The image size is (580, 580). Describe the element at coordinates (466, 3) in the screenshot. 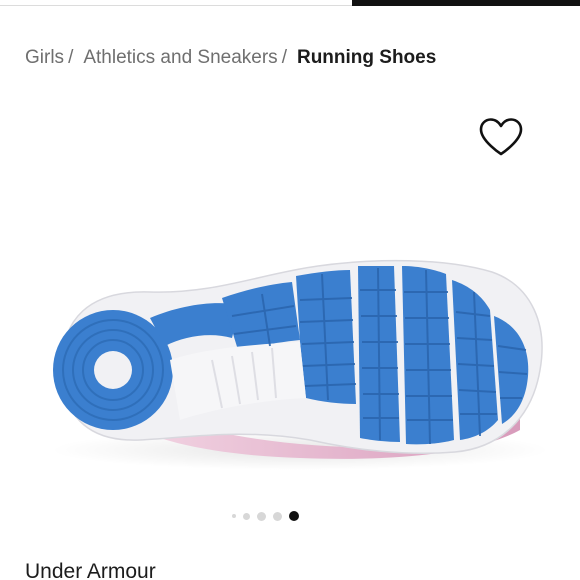

I see `progress-active-segment` at that location.